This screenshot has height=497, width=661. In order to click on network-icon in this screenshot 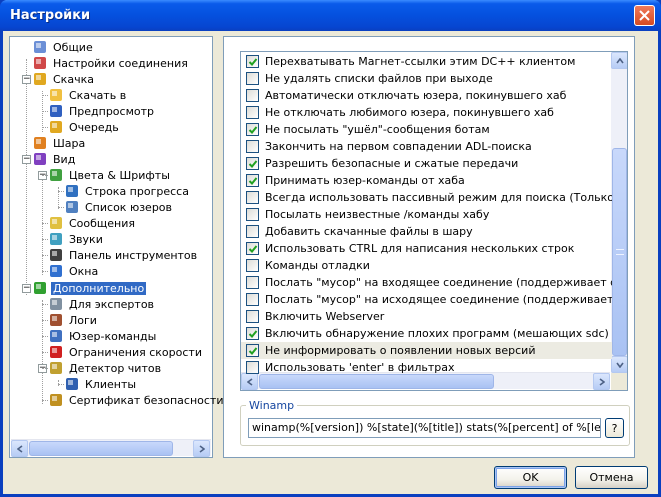, I will do `click(40, 63)`.